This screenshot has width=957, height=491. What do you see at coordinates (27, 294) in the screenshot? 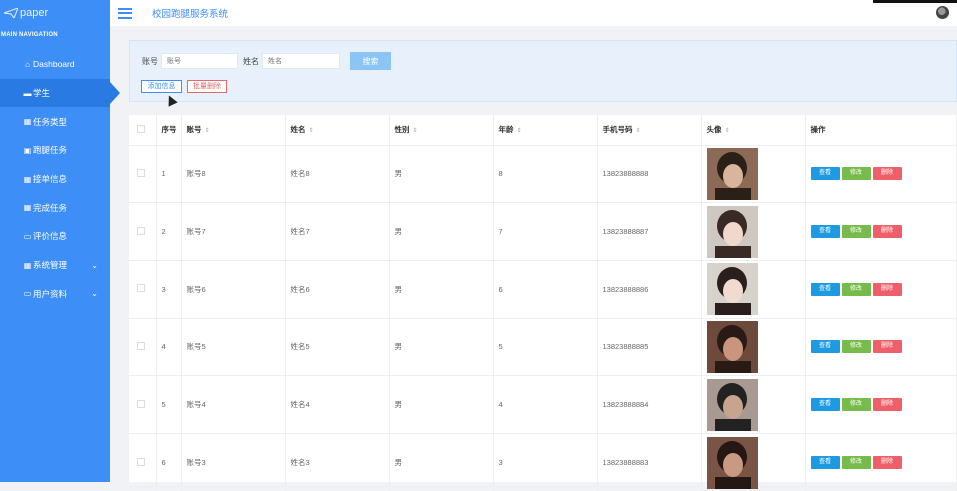
I see `folder-icon: ▭` at bounding box center [27, 294].